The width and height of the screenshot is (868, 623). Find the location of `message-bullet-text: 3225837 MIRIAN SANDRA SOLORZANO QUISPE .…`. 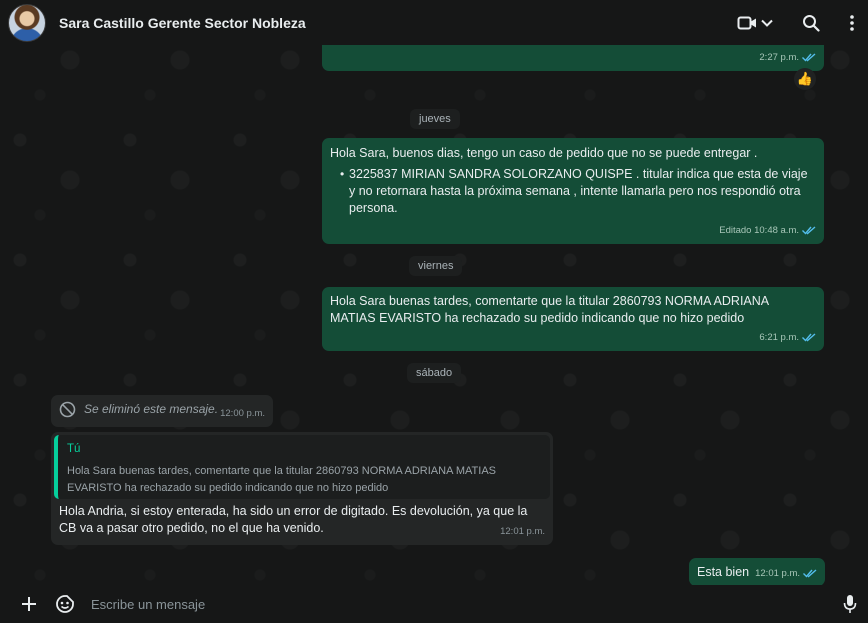

message-bullet-text: 3225837 MIRIAN SANDRA SOLORZANO QUISPE .… is located at coordinates (580, 191).